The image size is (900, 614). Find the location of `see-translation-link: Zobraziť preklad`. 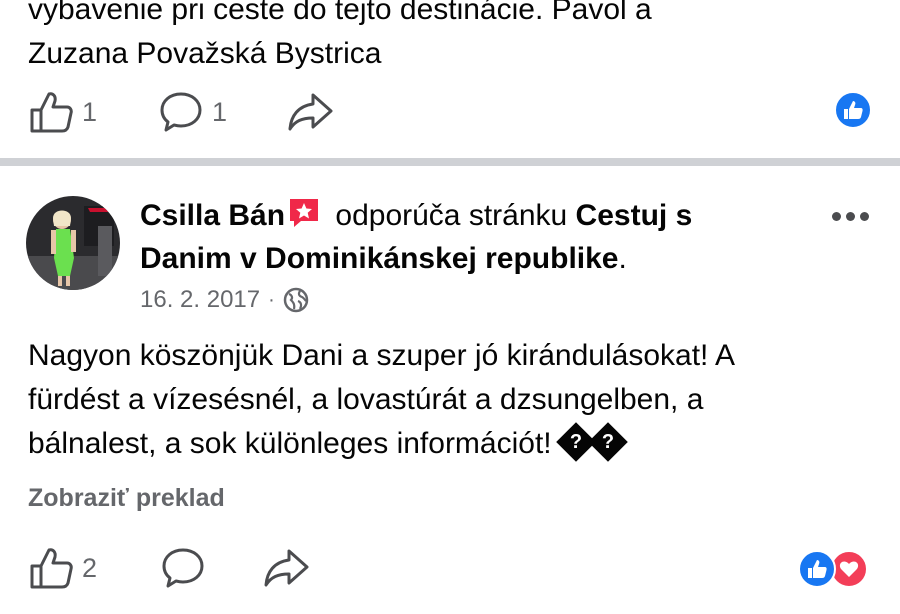

see-translation-link: Zobraziť preklad is located at coordinates (126, 498).